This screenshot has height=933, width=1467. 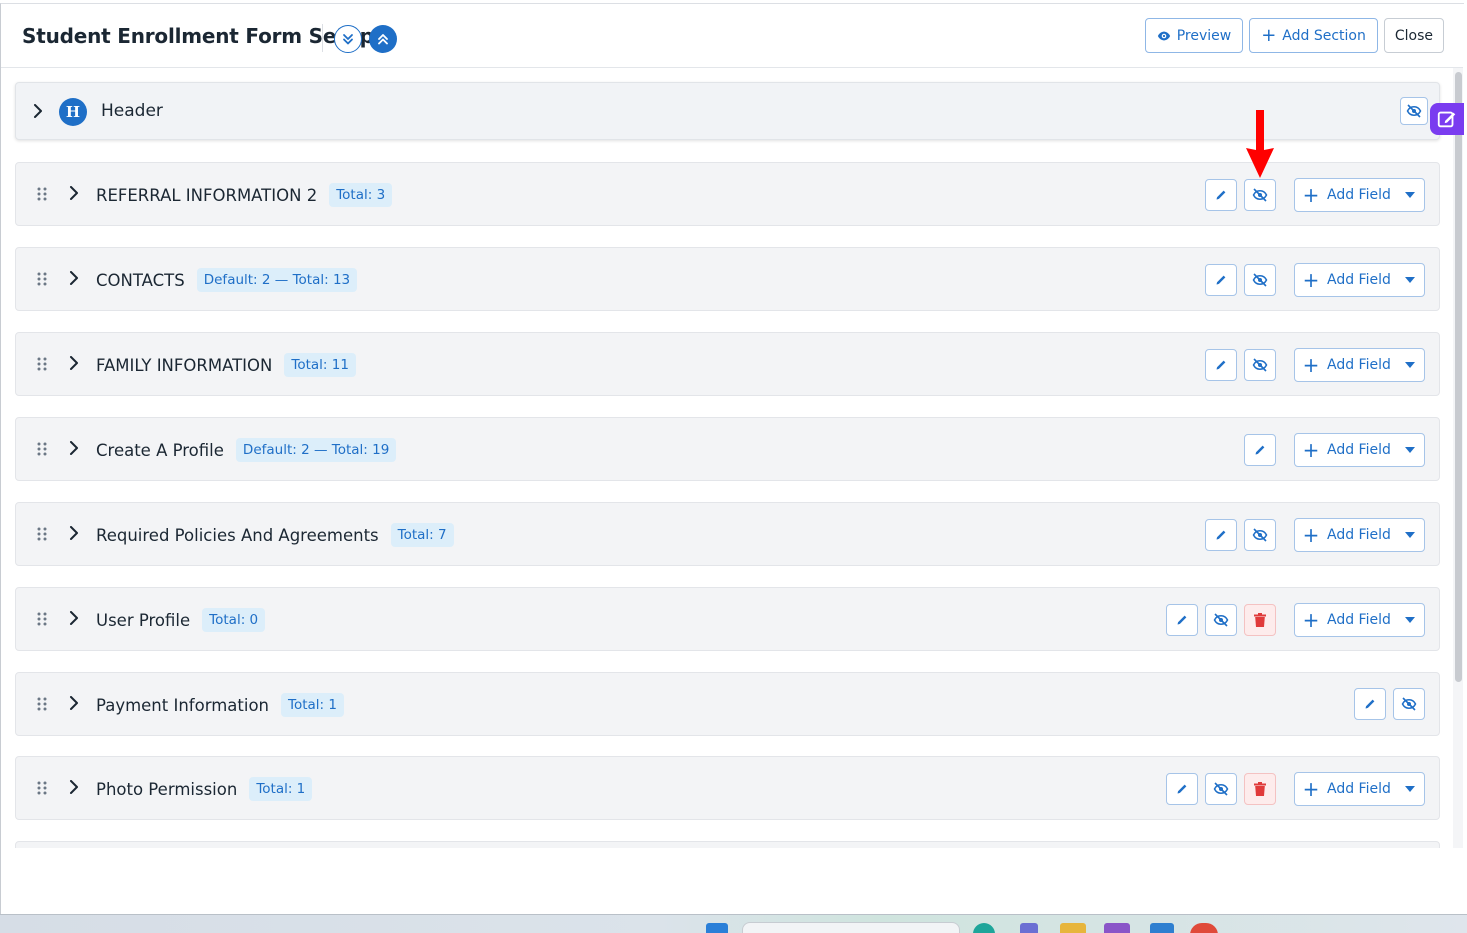 I want to click on header-section: H Header, so click(x=727, y=111).